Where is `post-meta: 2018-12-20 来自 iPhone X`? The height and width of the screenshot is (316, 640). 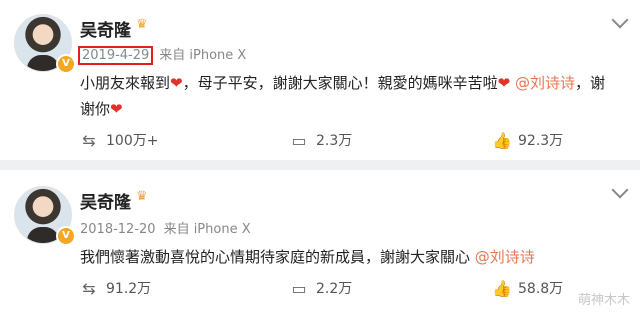
post-meta: 2018-12-20 来自 iPhone X is located at coordinates (164, 227).